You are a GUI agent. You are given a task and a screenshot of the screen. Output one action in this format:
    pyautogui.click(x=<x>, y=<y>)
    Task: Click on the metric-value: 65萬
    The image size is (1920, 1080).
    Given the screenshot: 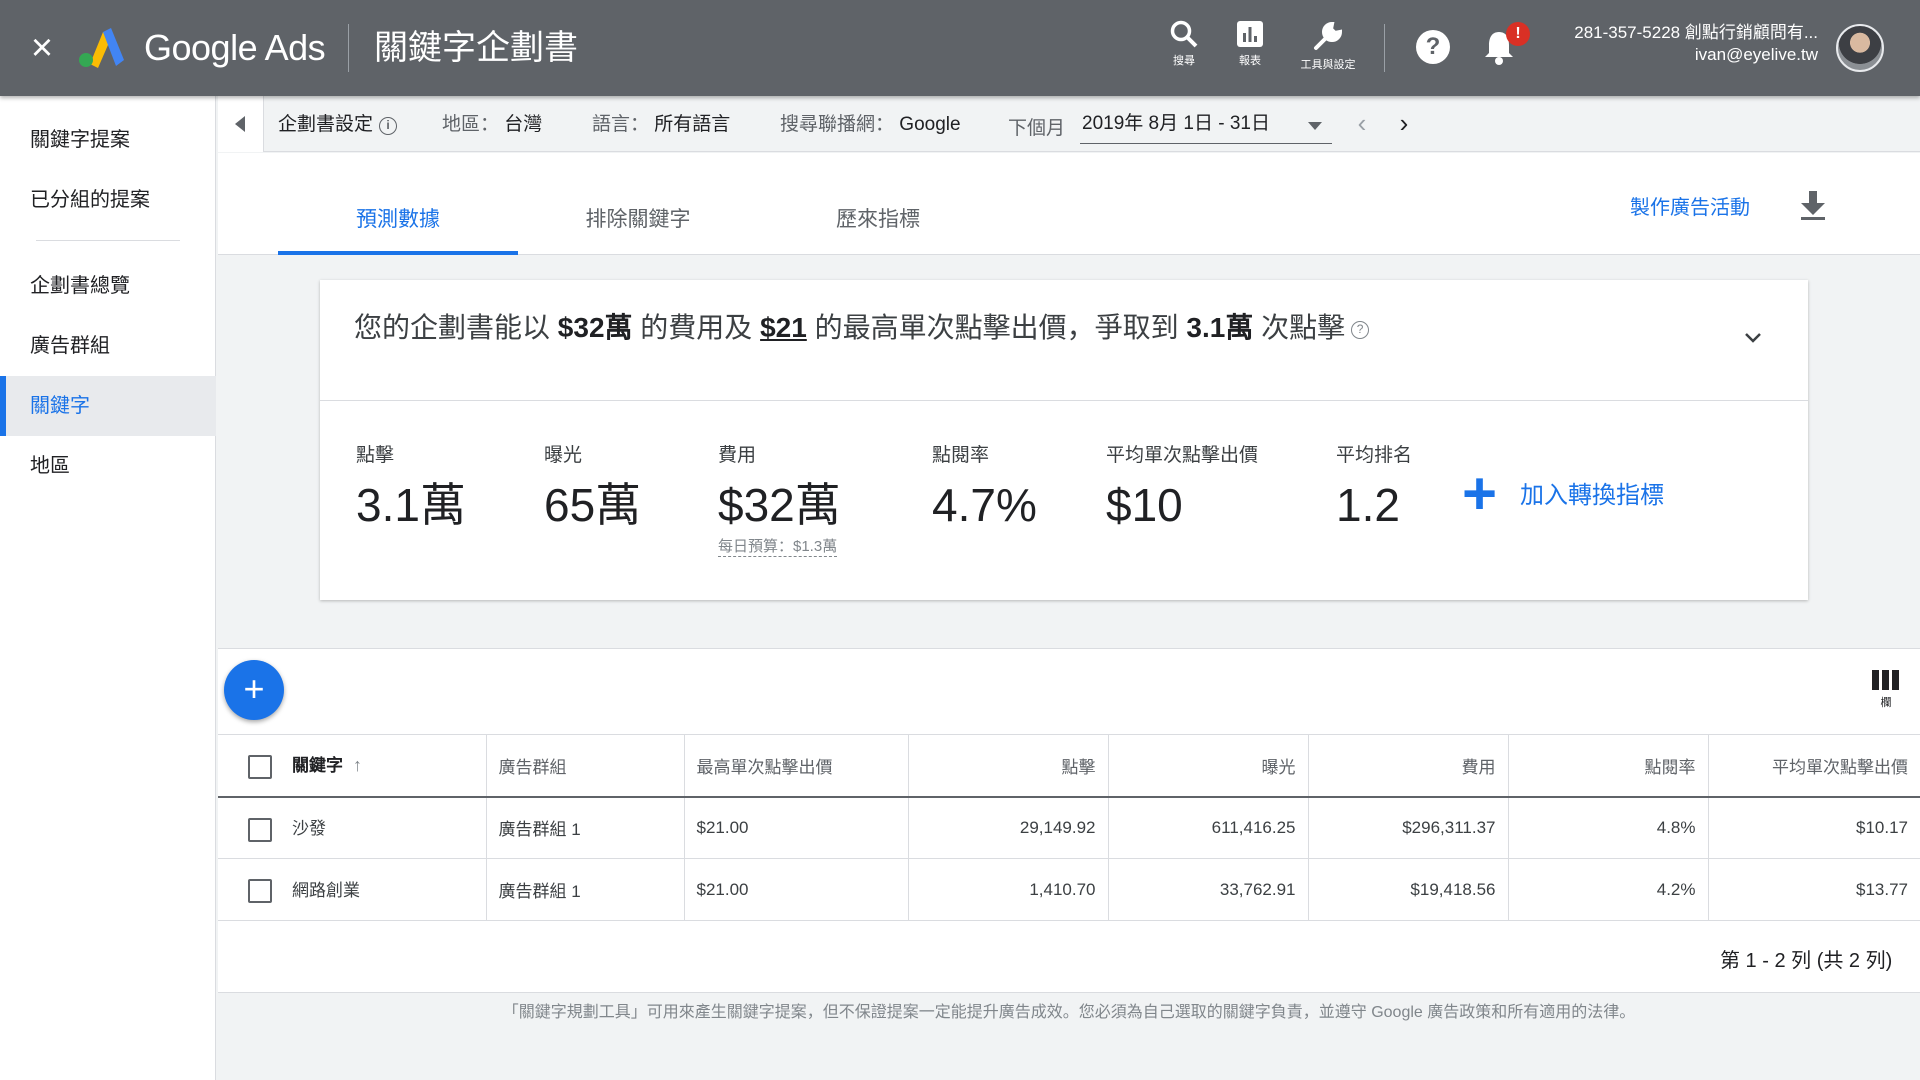 What is the action you would take?
    pyautogui.click(x=593, y=505)
    